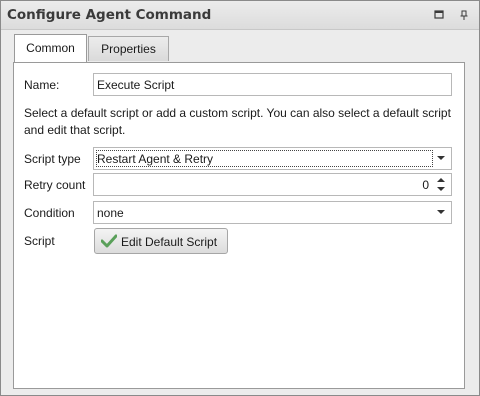  Describe the element at coordinates (109, 15) in the screenshot. I see `window-title: Configure Agent Command` at that location.